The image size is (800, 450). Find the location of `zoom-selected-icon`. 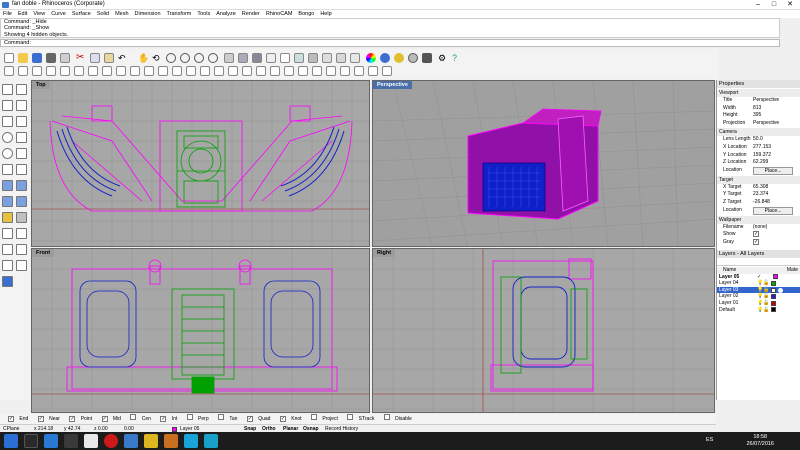

zoom-selected-icon is located at coordinates (213, 58).